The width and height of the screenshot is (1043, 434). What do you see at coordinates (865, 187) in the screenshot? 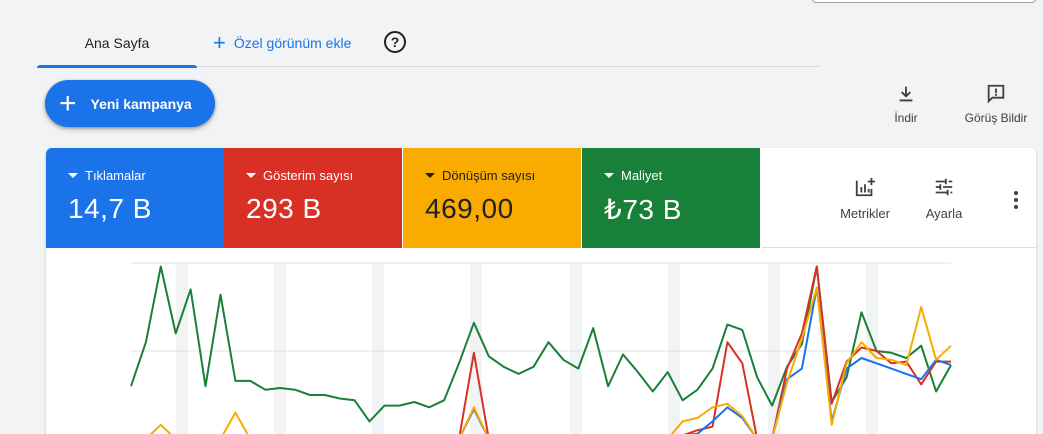
I see `add-chart-icon` at bounding box center [865, 187].